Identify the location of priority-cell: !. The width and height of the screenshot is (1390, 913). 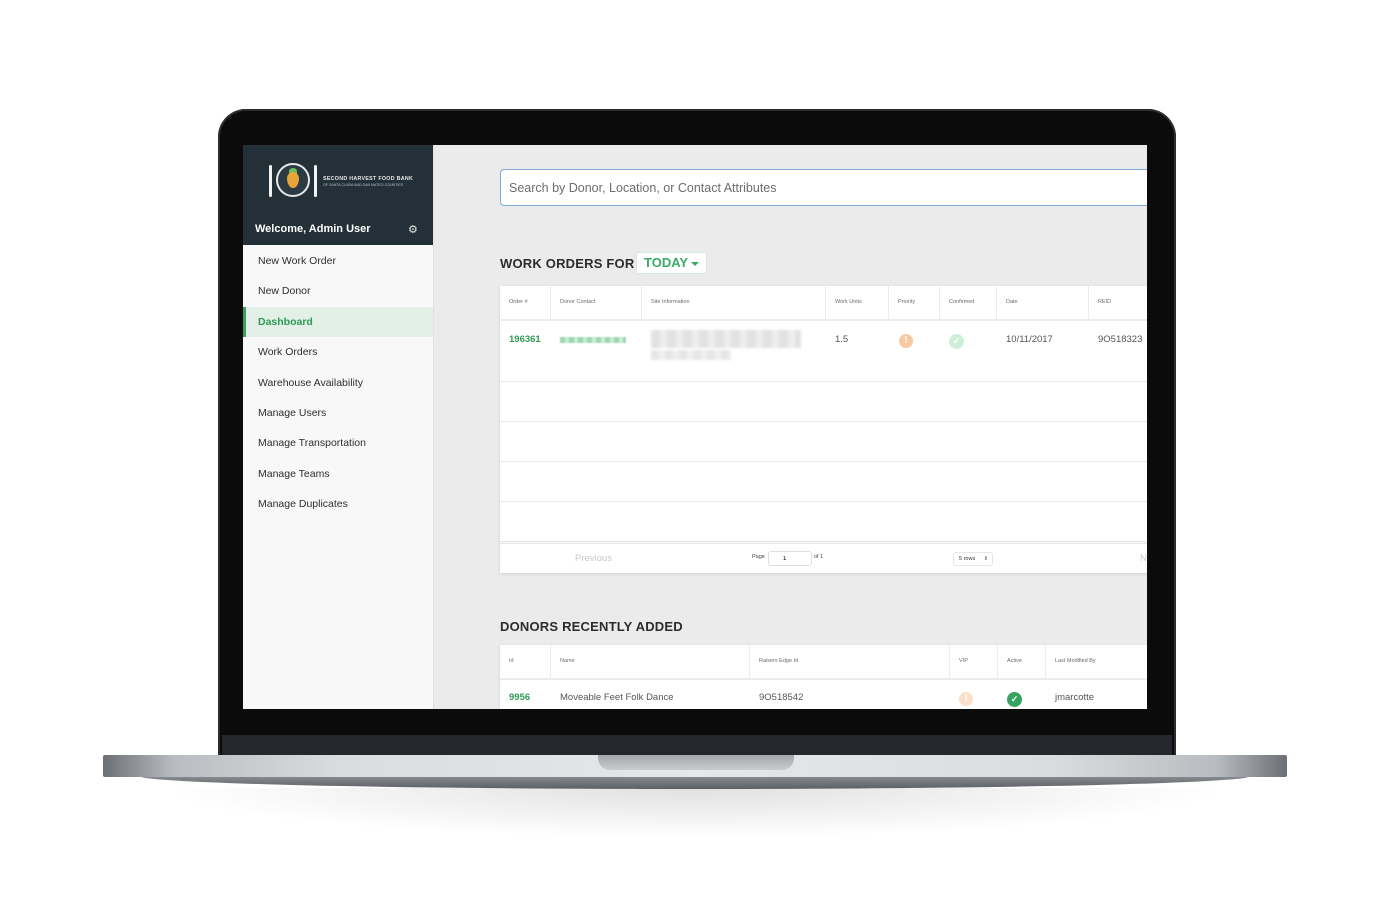
(914, 351).